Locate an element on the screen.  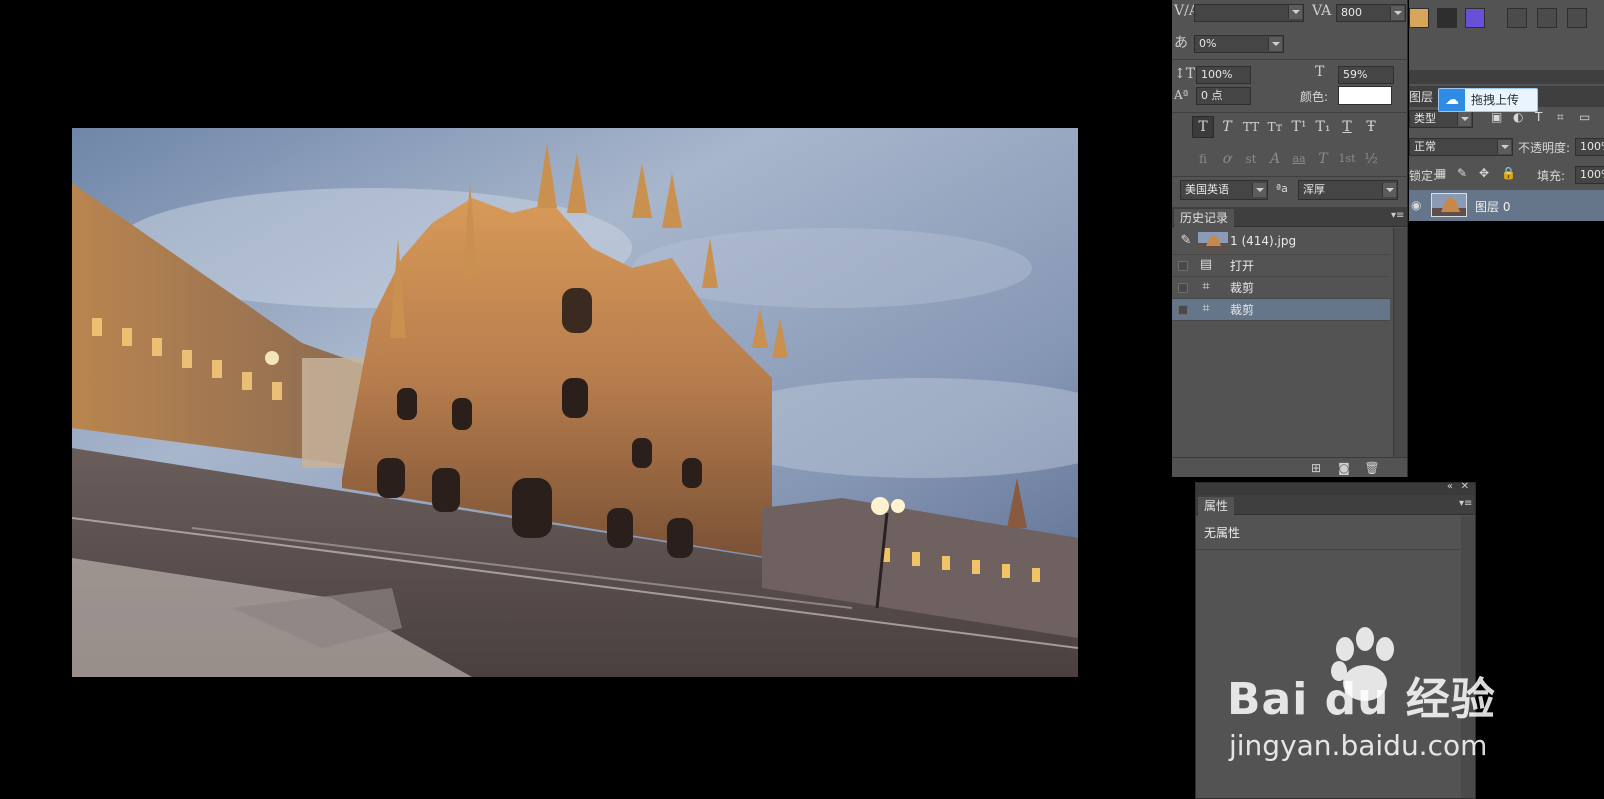
tsume-field: 0% is located at coordinates (1239, 44).